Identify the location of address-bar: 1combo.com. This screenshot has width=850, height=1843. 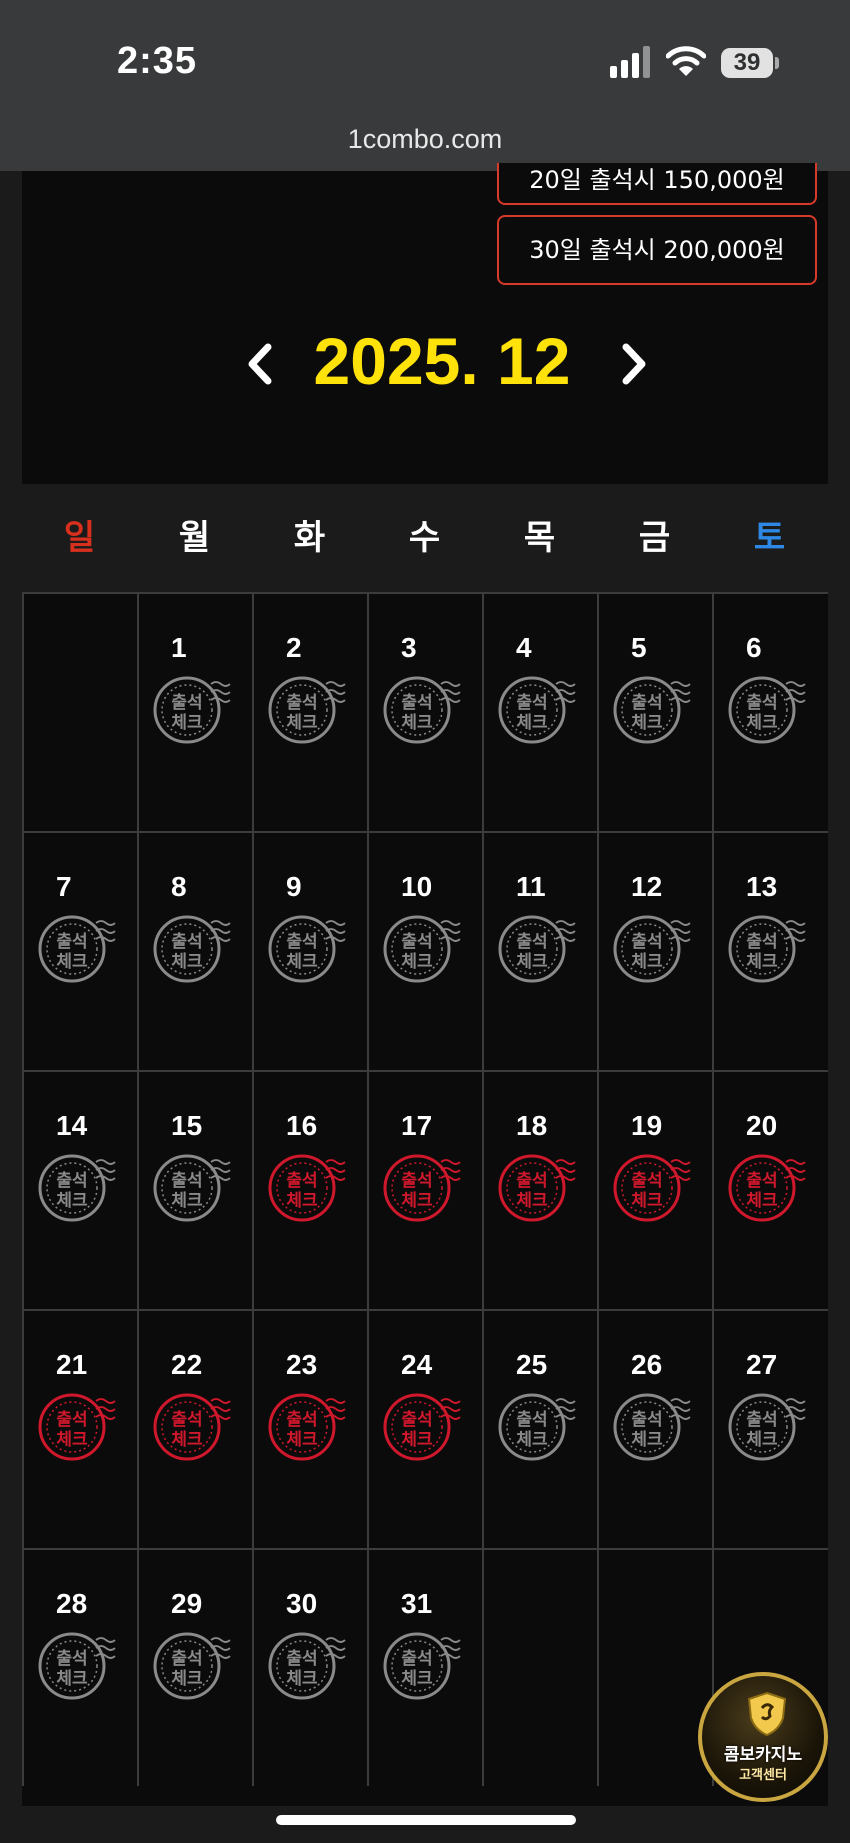
(425, 139).